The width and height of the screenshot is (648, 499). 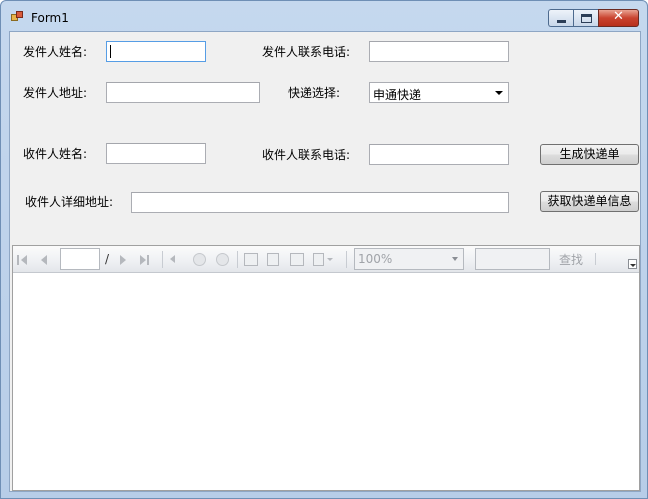 I want to click on export-dropdown-icon, so click(x=330, y=259).